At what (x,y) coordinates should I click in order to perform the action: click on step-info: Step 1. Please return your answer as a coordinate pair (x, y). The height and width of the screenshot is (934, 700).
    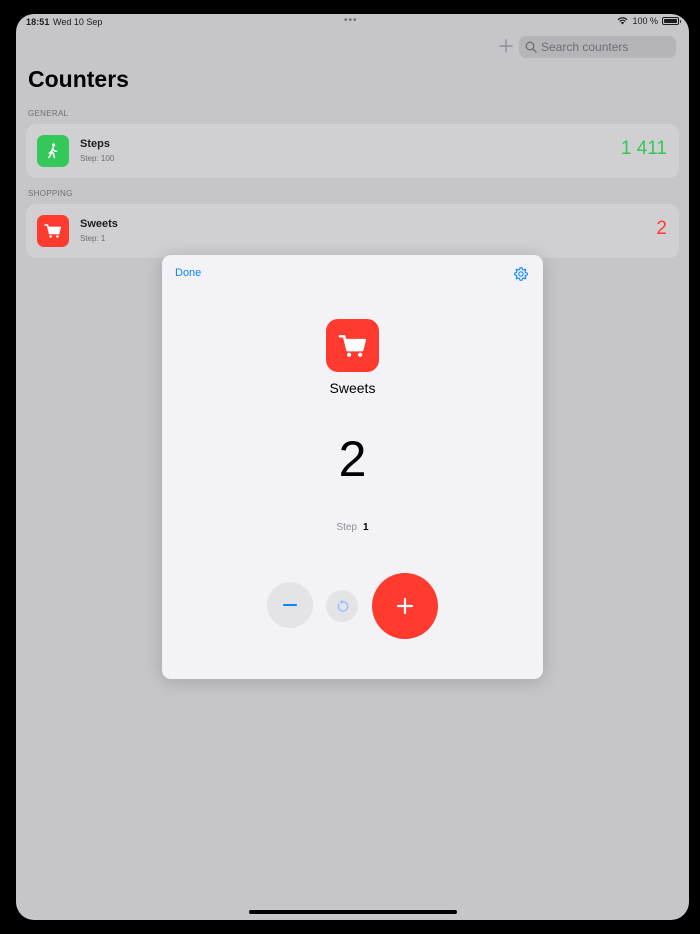
    Looking at the image, I should click on (352, 527).